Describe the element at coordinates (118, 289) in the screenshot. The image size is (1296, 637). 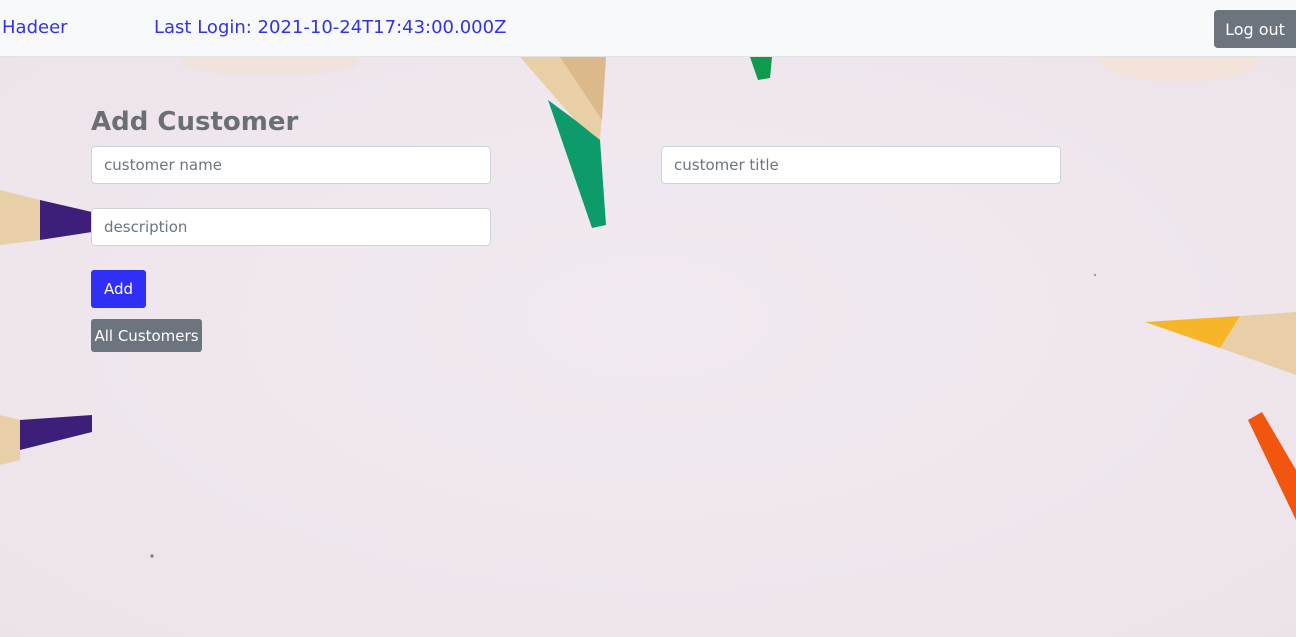
I see `add-button: Add` at that location.